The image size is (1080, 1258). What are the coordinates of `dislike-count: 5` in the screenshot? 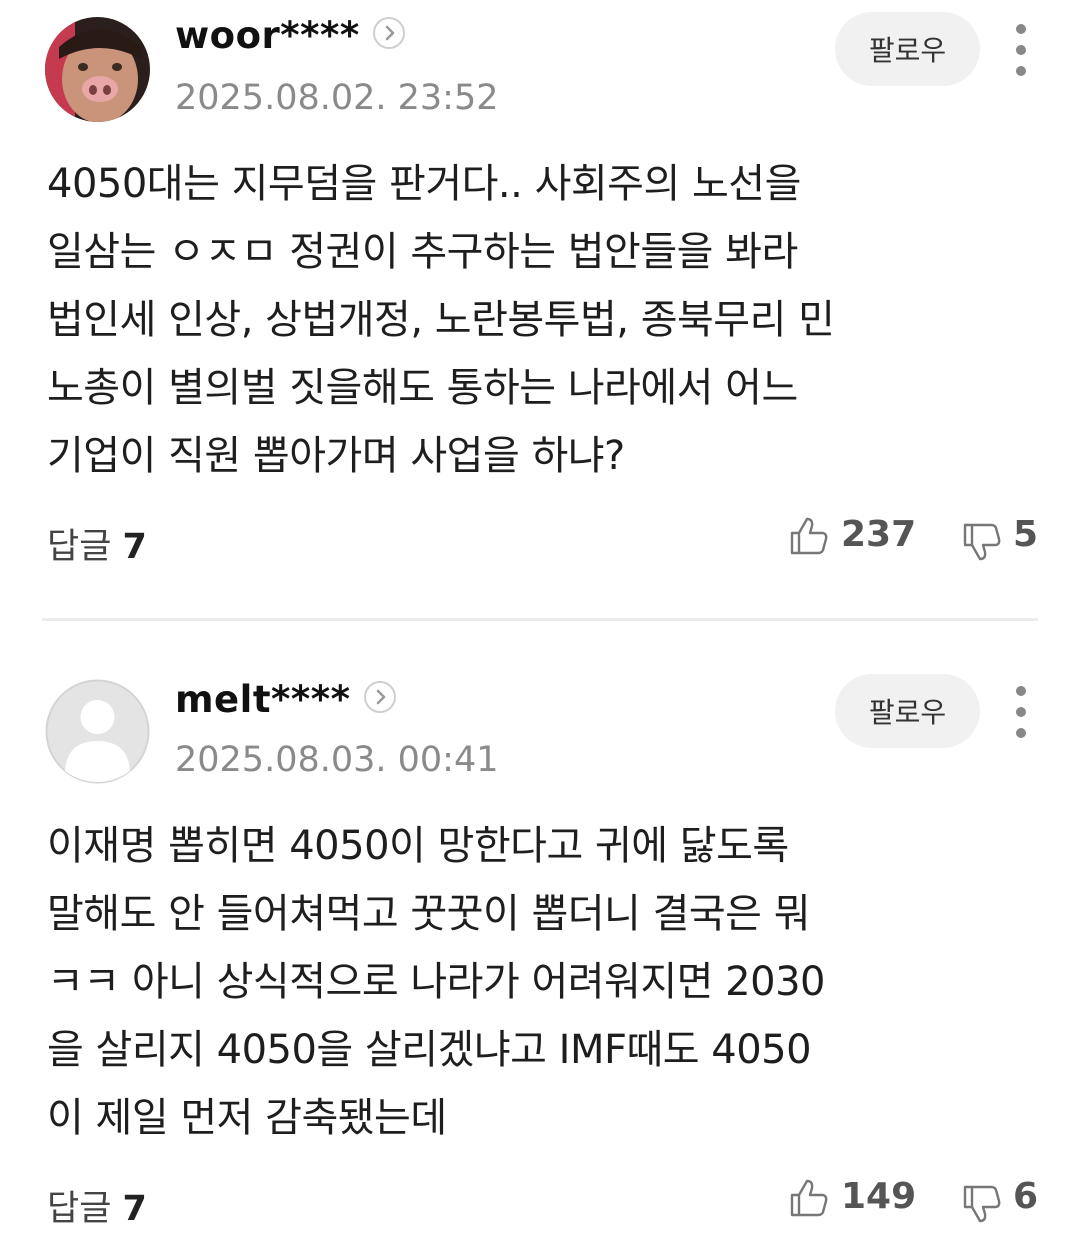 It's located at (1026, 534).